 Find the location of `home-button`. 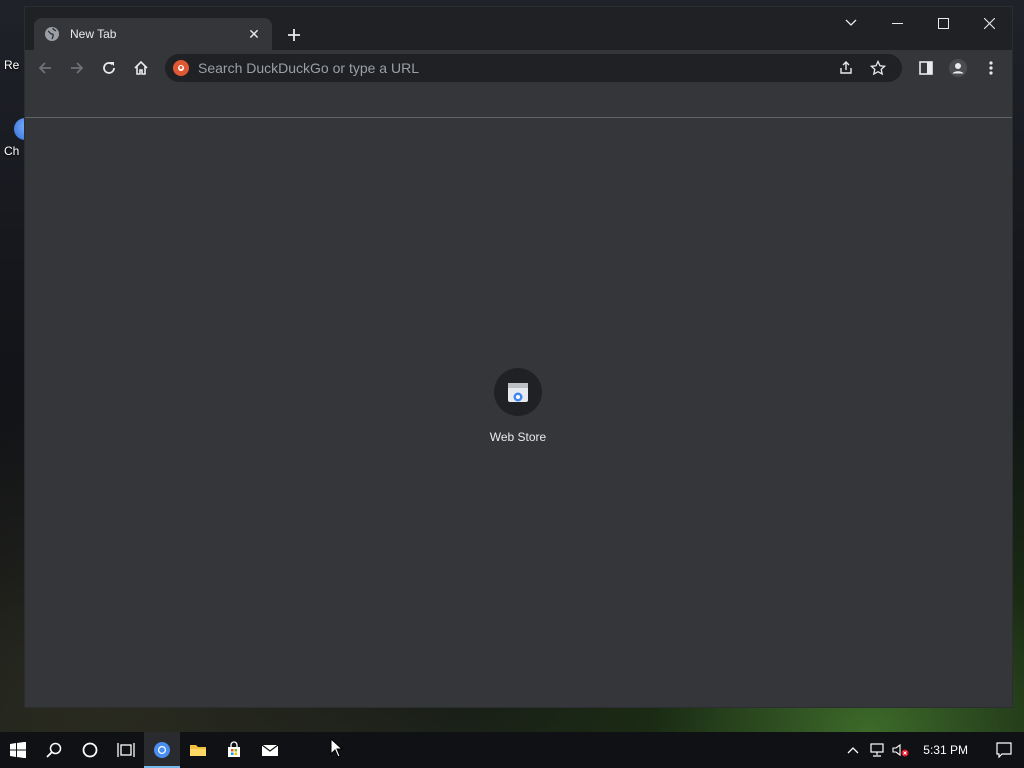

home-button is located at coordinates (141, 68).